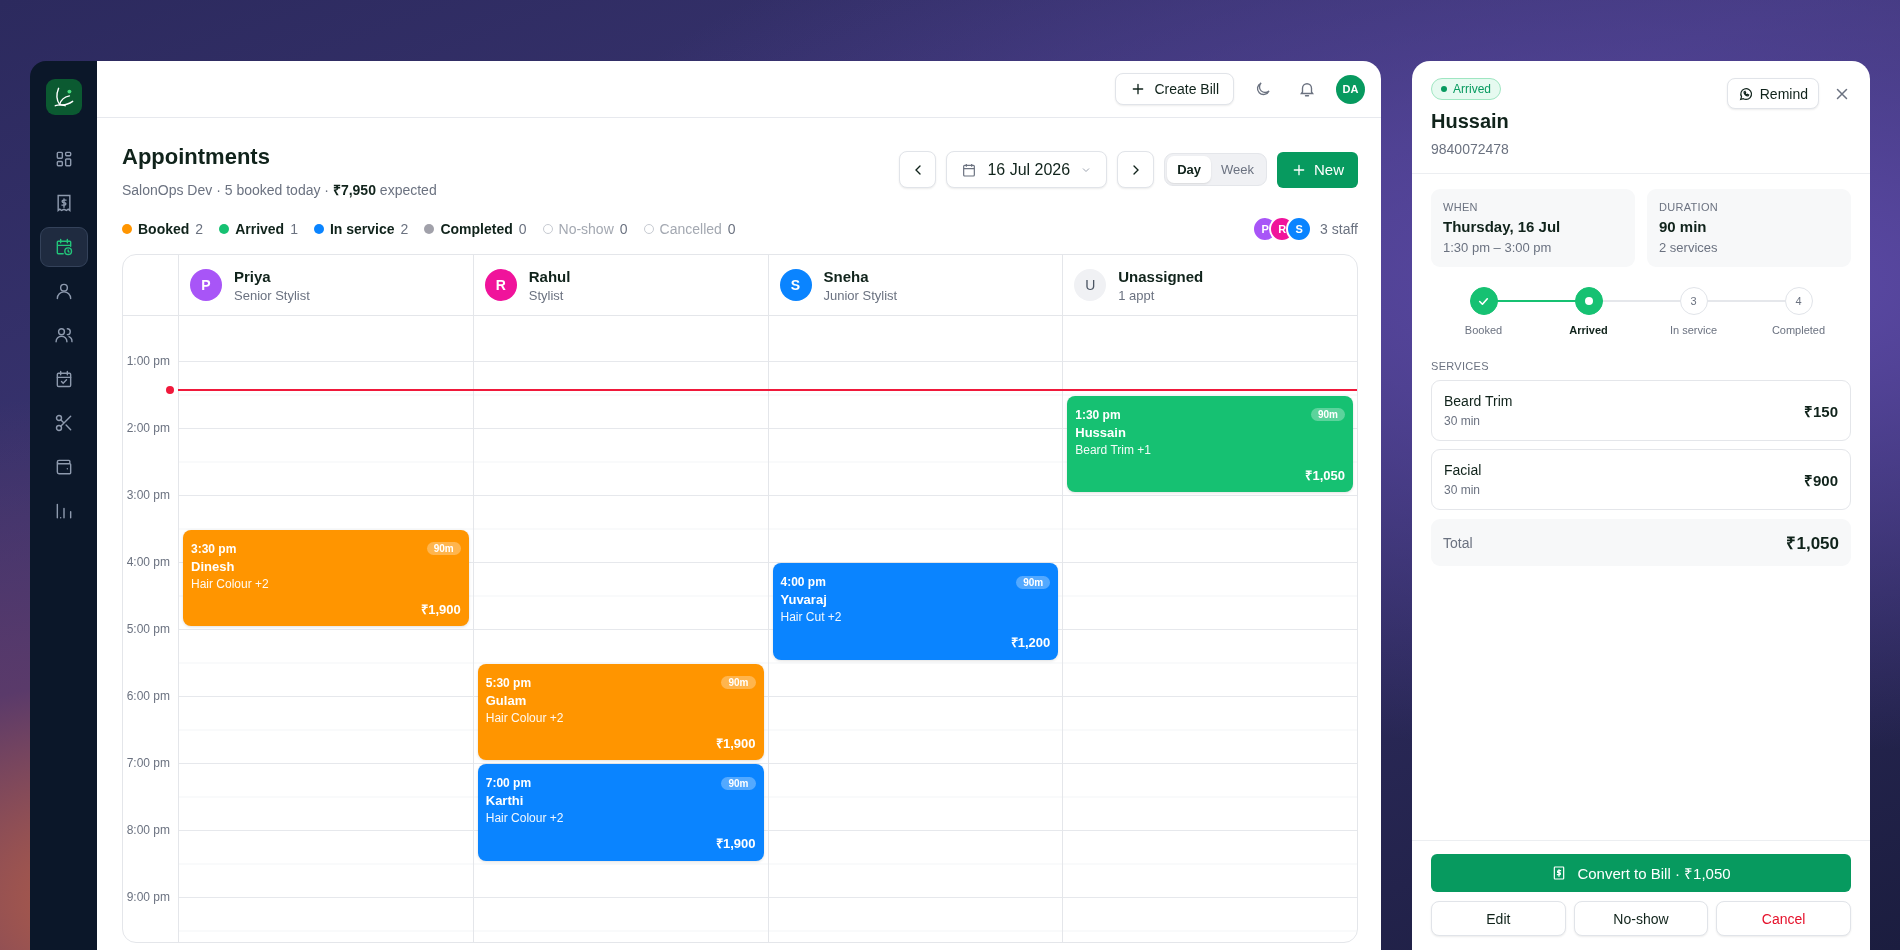 Image resolution: width=1900 pixels, height=950 pixels. Describe the element at coordinates (1820, 480) in the screenshot. I see `service-price: ₹900` at that location.